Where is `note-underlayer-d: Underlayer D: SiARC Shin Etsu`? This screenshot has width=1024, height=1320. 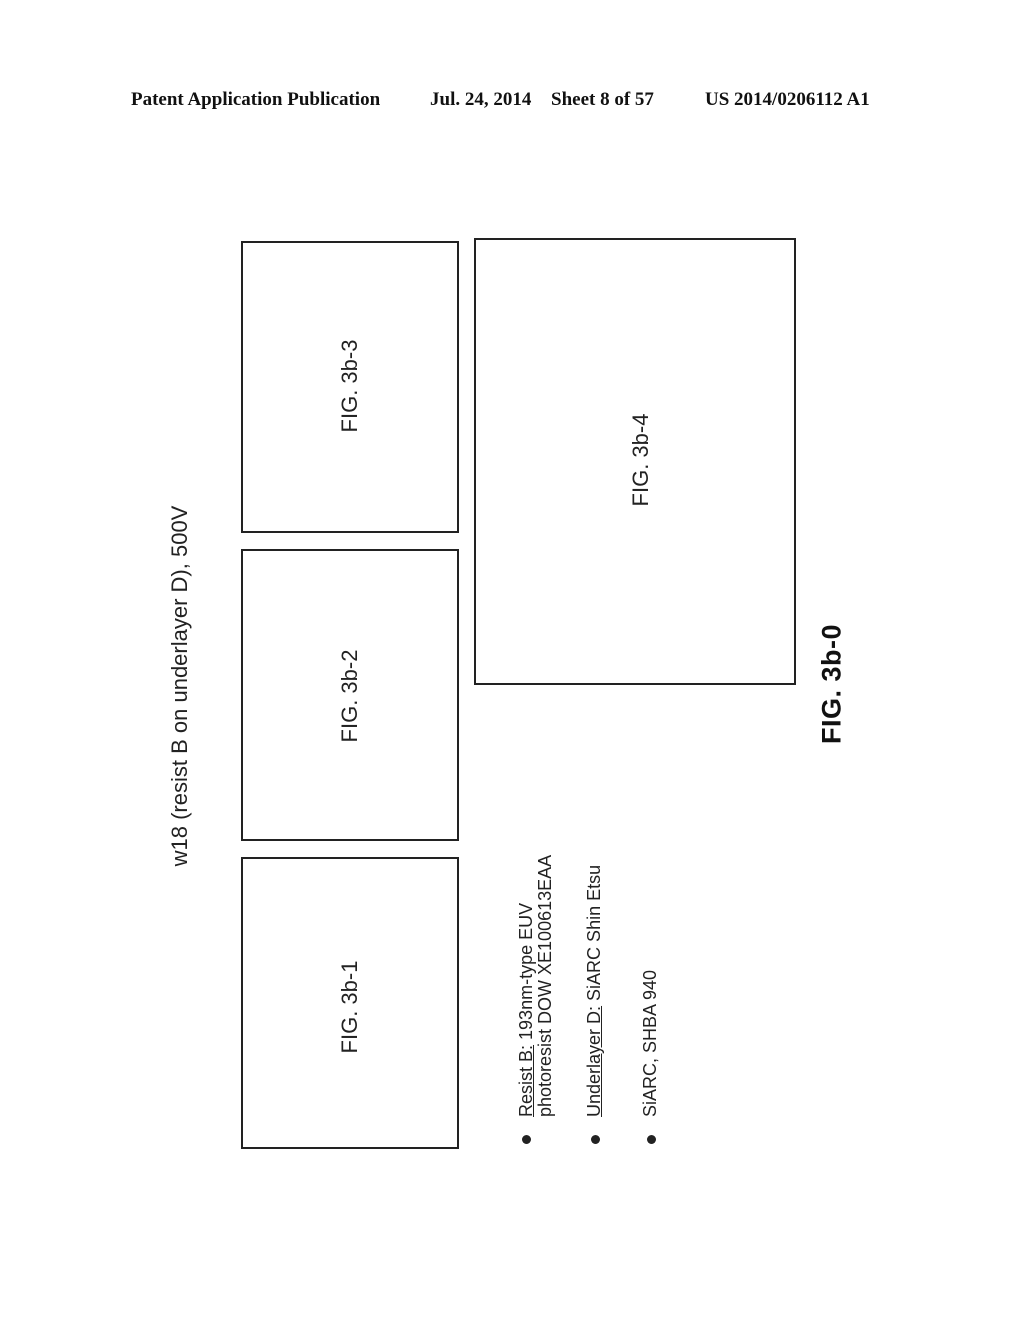
note-underlayer-d: Underlayer D: SiARC Shin Etsu is located at coordinates (594, 990).